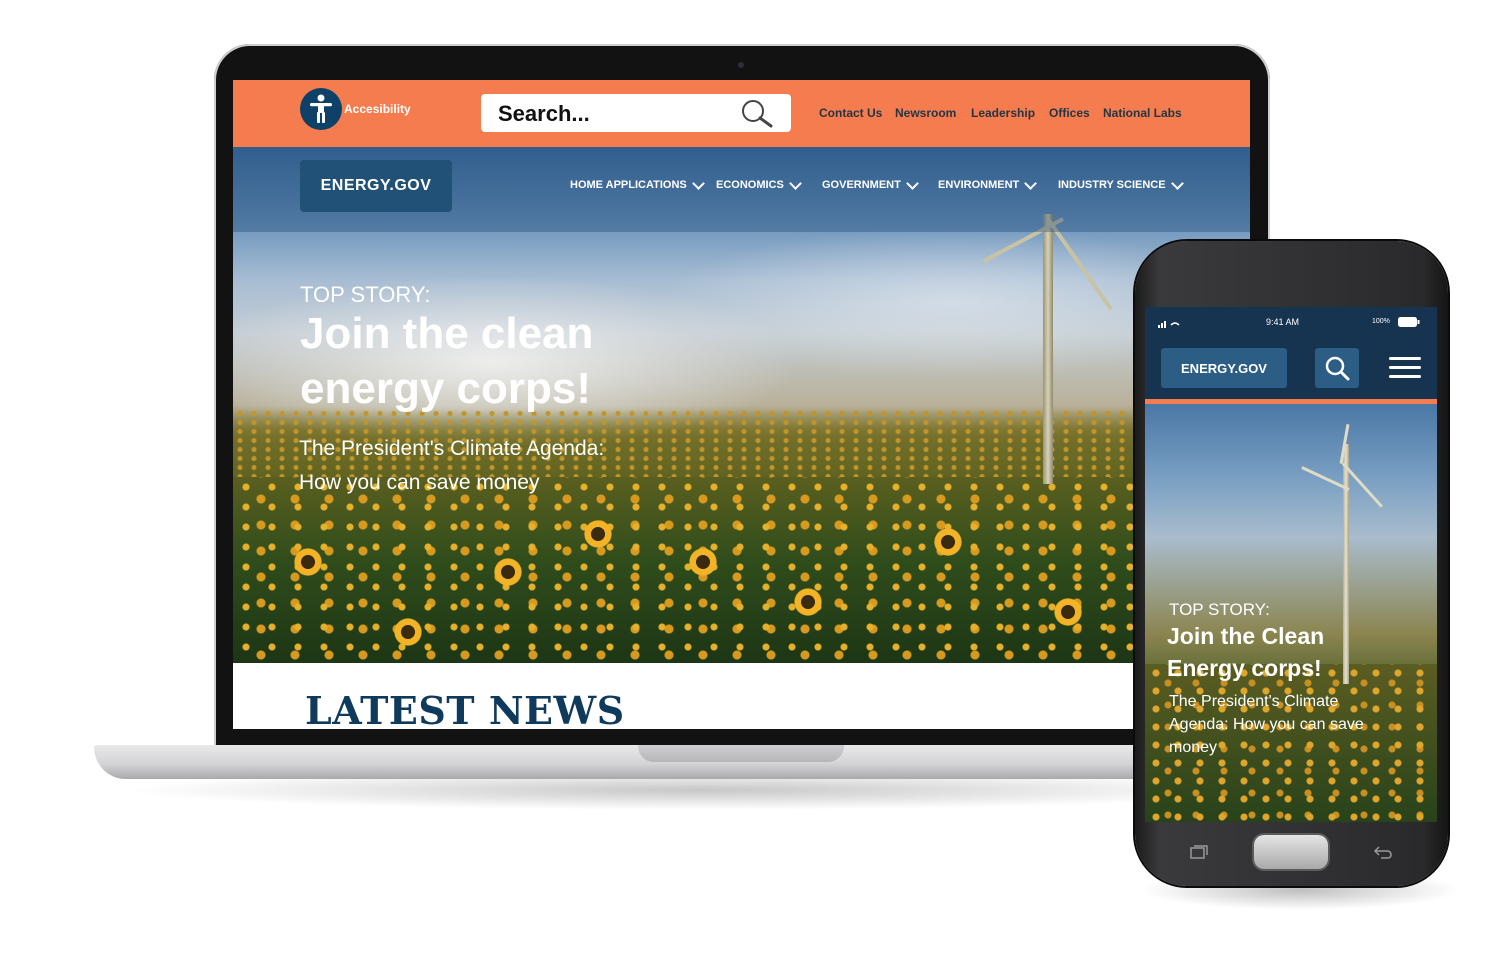  I want to click on laptop-notch, so click(741, 753).